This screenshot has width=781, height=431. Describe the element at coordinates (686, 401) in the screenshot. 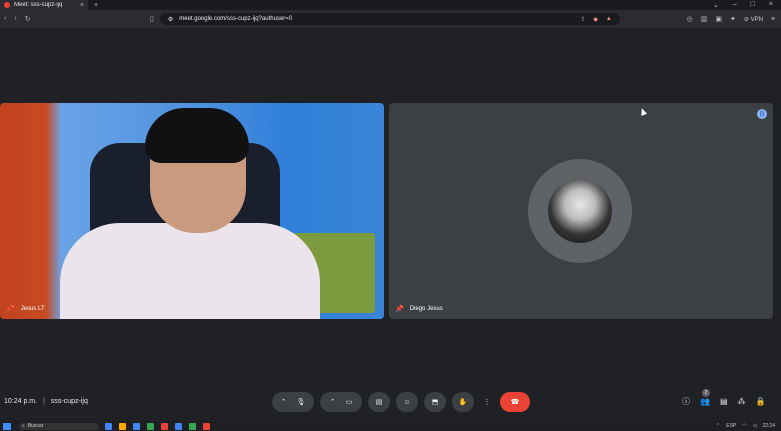

I see `info-icon: ⓘ` at that location.